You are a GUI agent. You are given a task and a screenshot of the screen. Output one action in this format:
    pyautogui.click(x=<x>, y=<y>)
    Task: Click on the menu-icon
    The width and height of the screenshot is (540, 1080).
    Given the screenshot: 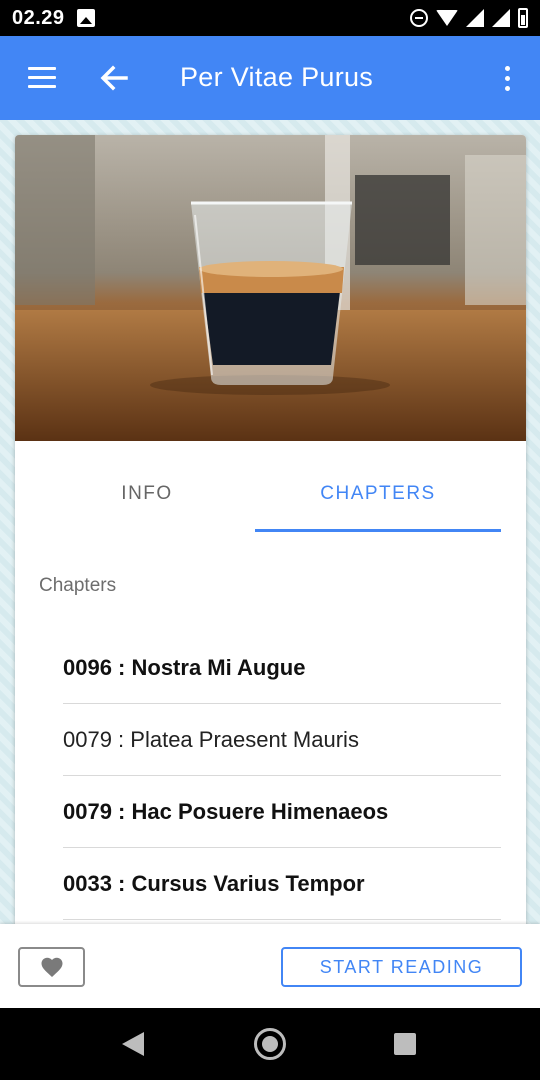 What is the action you would take?
    pyautogui.click(x=42, y=78)
    